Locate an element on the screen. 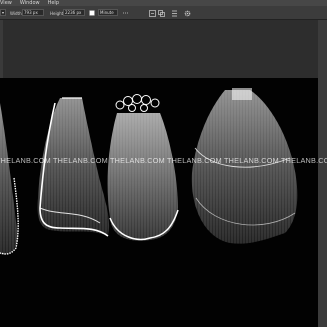  height-field: 2236 px is located at coordinates (74, 12).